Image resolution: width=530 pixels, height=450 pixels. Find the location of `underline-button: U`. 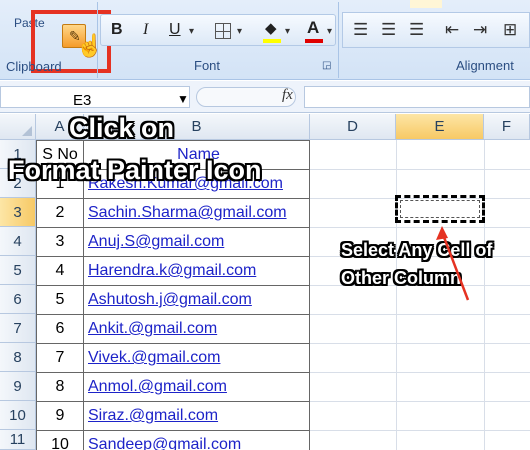

underline-button: U is located at coordinates (175, 30).